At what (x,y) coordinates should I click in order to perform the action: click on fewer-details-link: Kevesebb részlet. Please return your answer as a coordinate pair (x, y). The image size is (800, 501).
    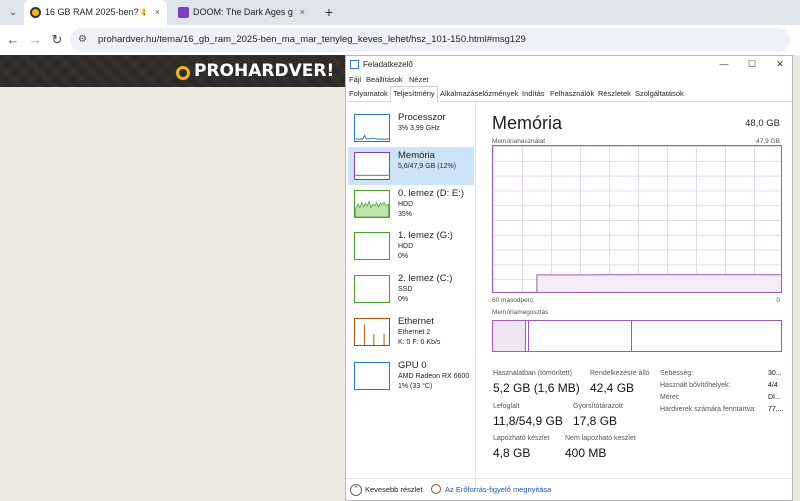
    Looking at the image, I should click on (394, 490).